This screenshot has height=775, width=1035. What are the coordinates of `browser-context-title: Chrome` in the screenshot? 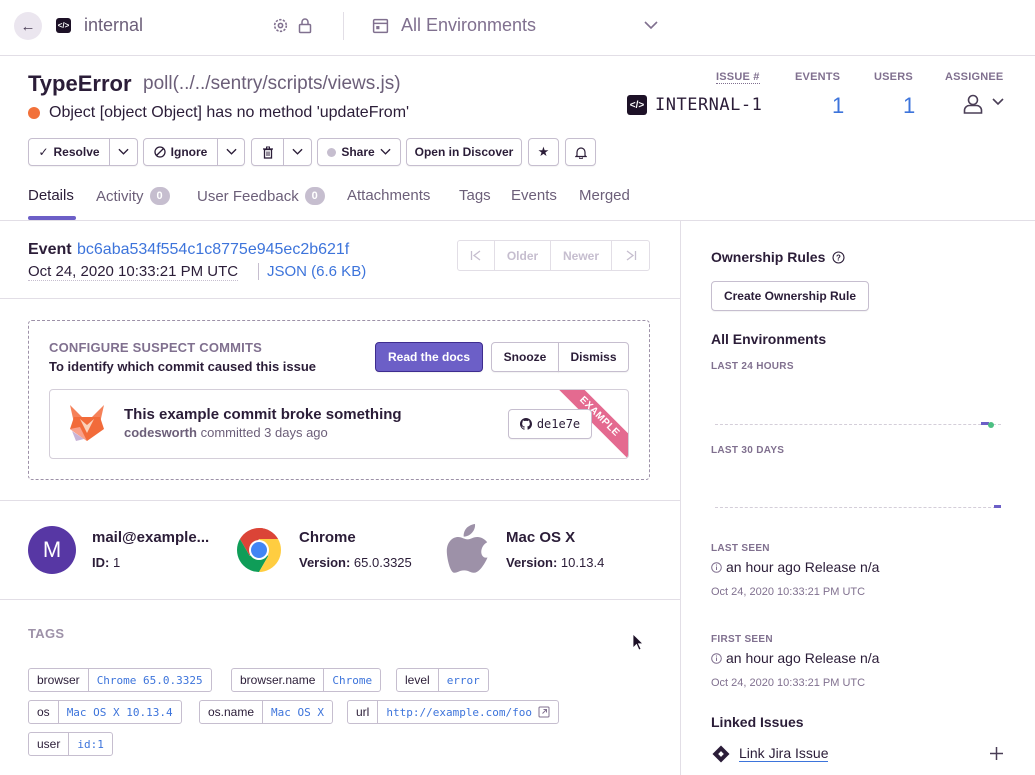 It's located at (327, 537).